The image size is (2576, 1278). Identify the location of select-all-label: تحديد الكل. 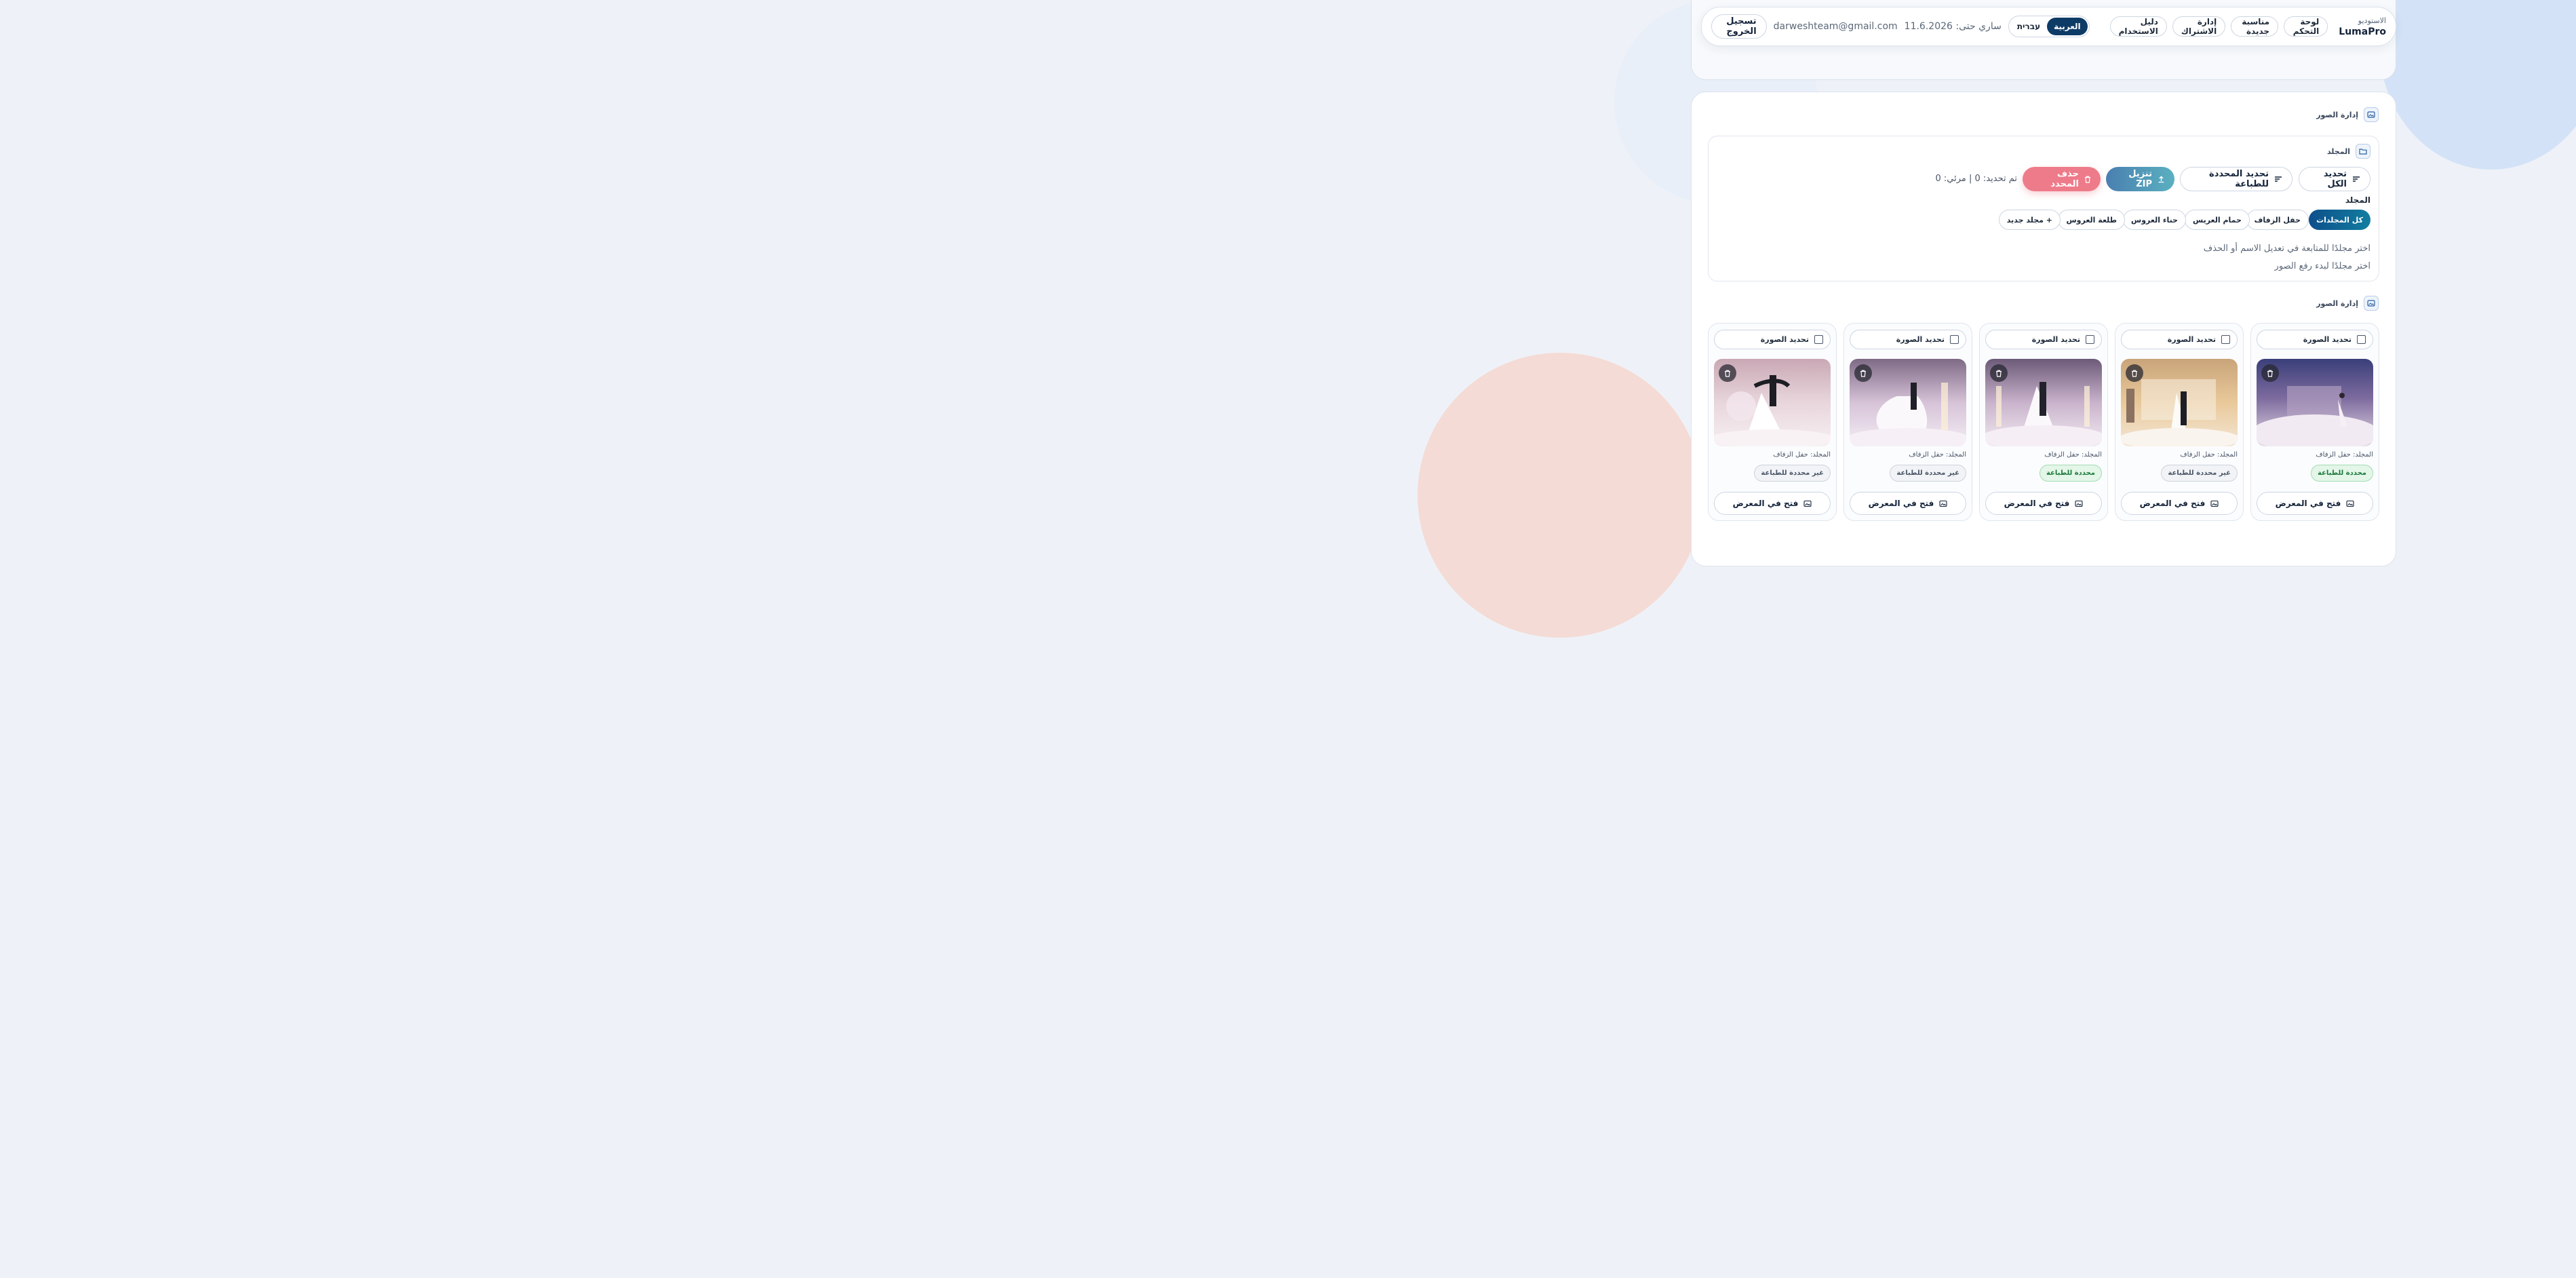
(2335, 179).